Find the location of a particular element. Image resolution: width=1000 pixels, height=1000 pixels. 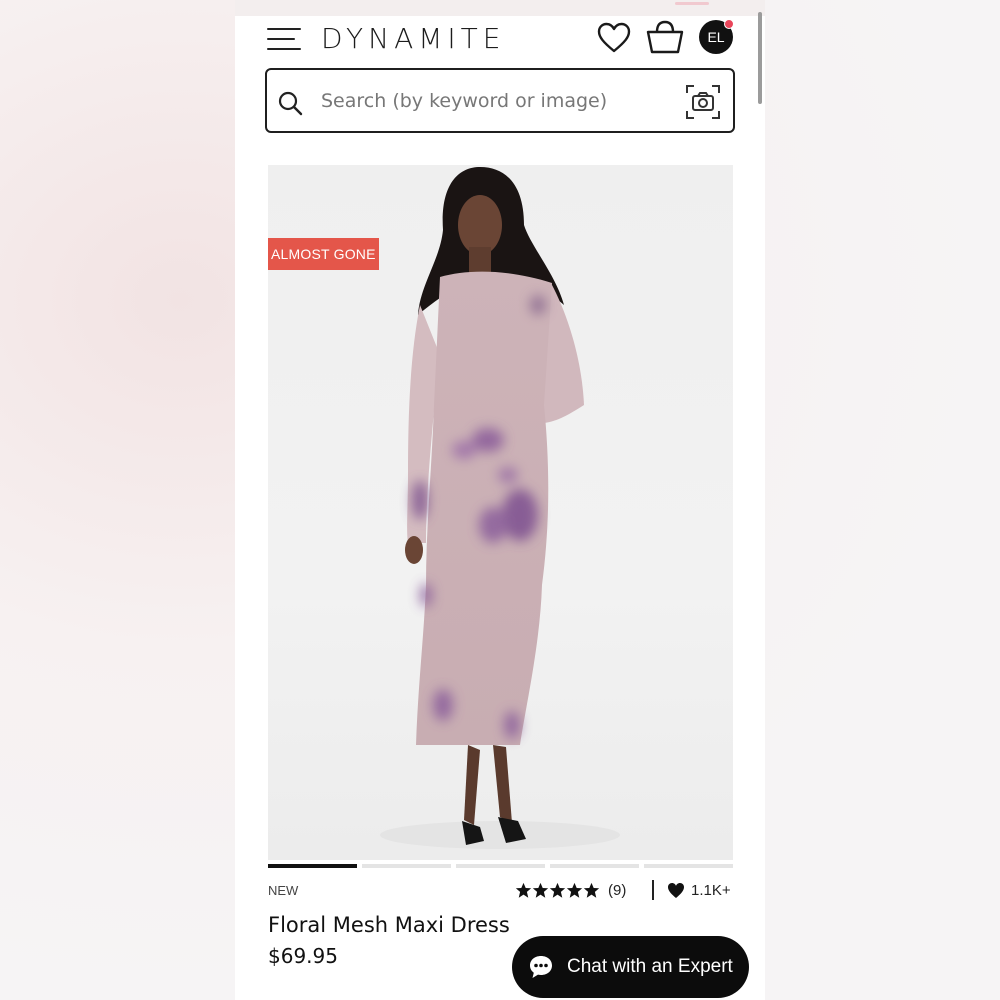

search-input is located at coordinates (496, 101).